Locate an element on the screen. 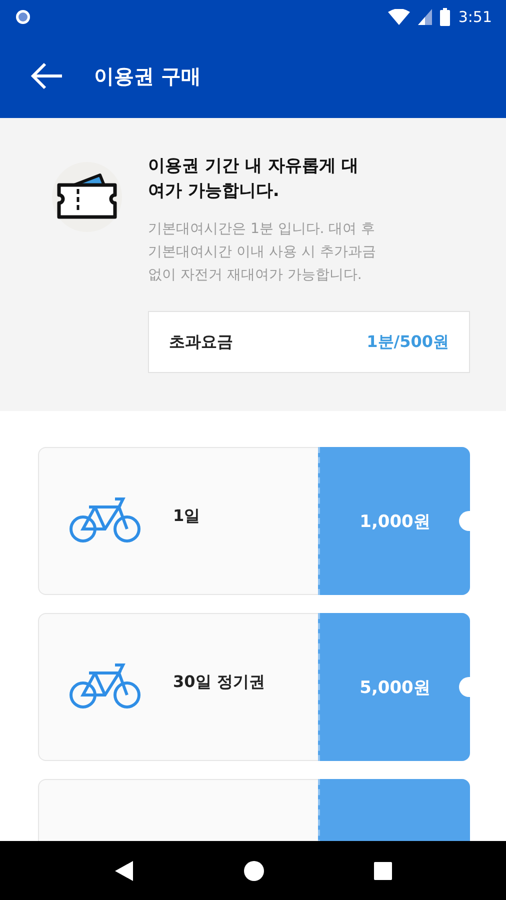 This screenshot has width=506, height=900. pass-name: 30일 정기권 is located at coordinates (219, 682).